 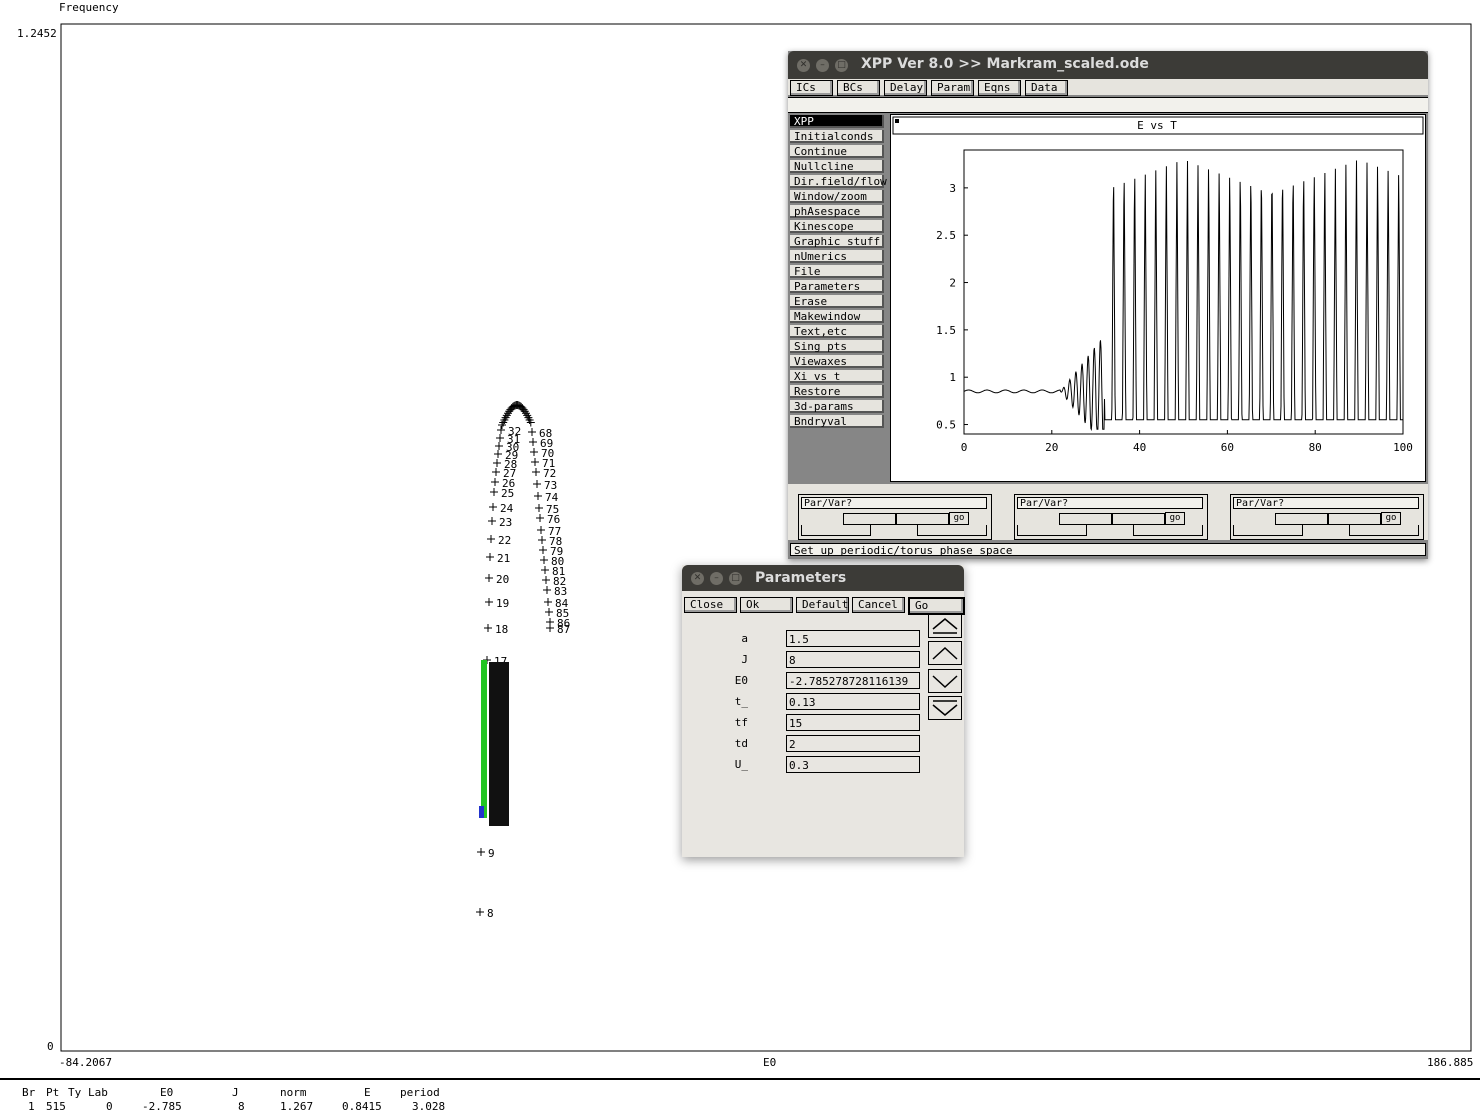 I want to click on close-button: Close, so click(x=710, y=605).